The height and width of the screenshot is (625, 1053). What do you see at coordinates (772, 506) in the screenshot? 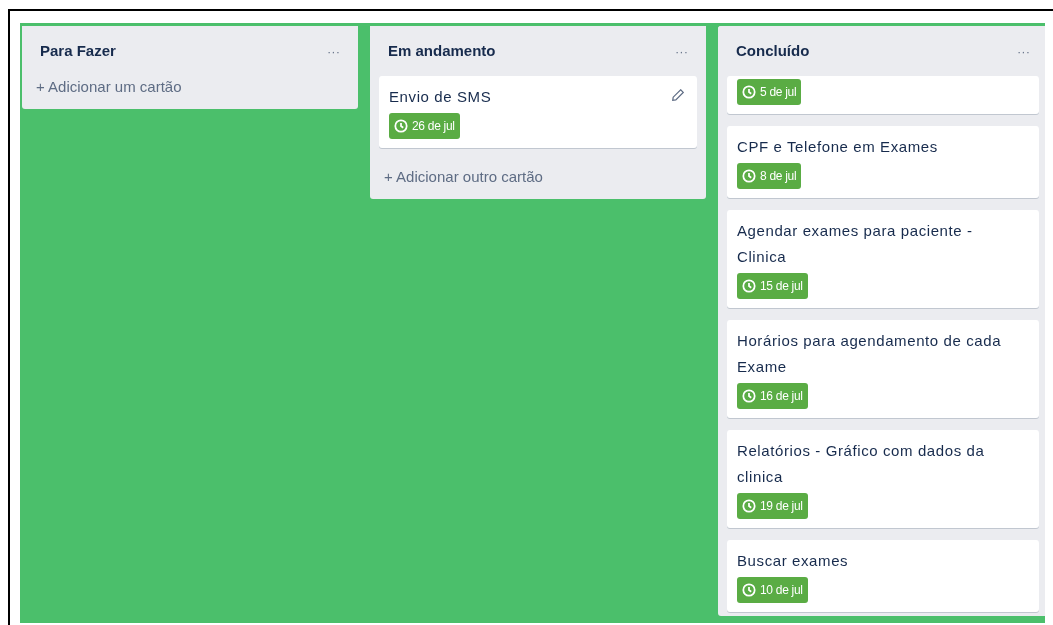
I see `due-date-badge: 19 de jul` at bounding box center [772, 506].